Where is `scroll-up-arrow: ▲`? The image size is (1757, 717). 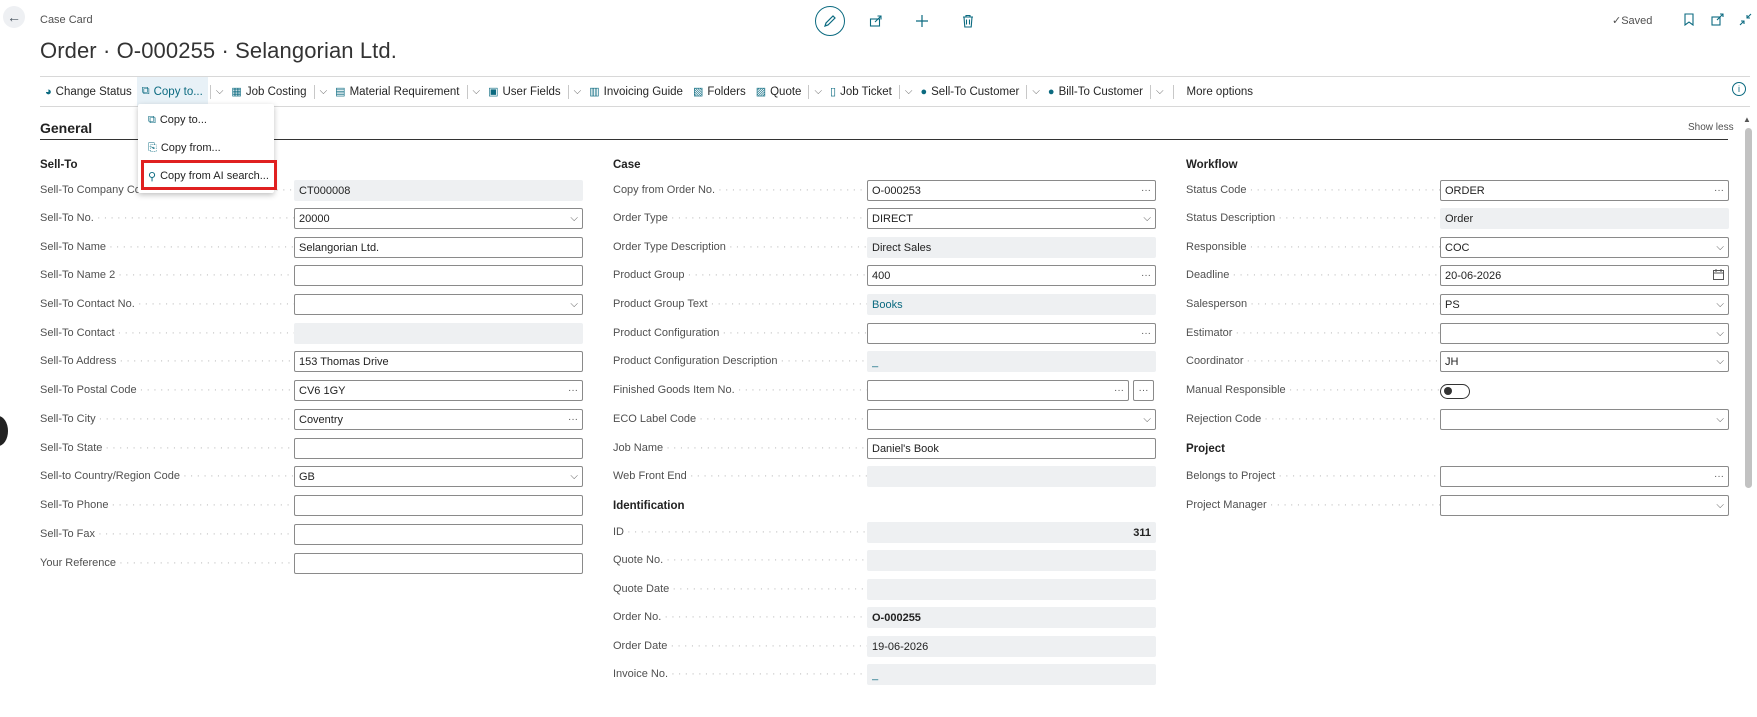
scroll-up-arrow: ▲ is located at coordinates (1747, 119).